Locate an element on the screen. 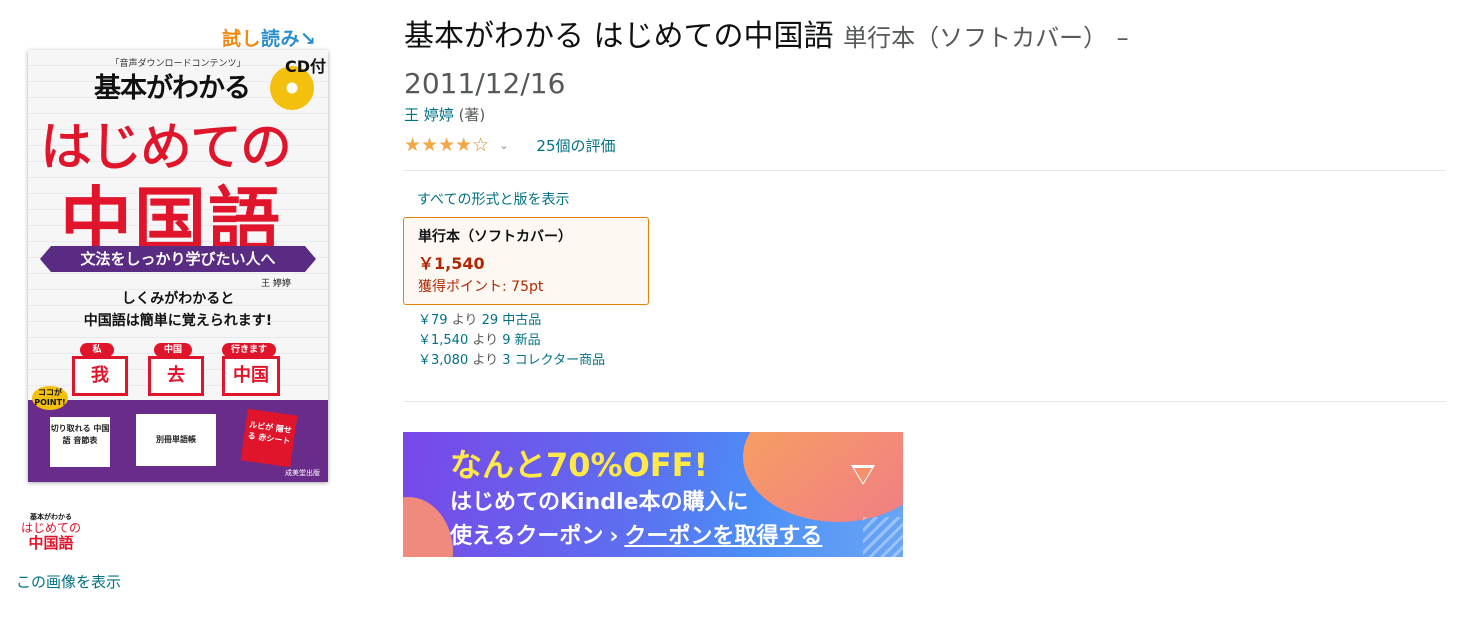  star-rating-icon: ★★★★☆ is located at coordinates (446, 145).